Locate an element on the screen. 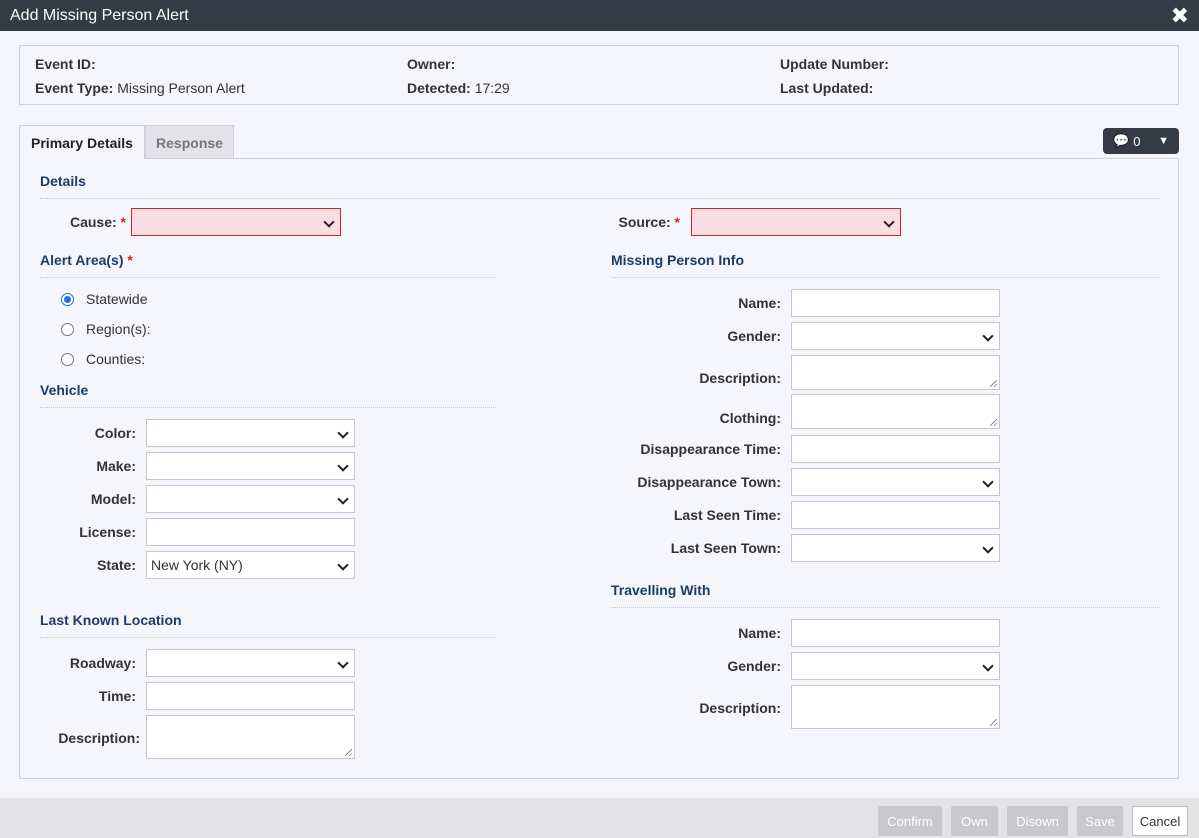  mp-name-label: Name: is located at coordinates (759, 303).